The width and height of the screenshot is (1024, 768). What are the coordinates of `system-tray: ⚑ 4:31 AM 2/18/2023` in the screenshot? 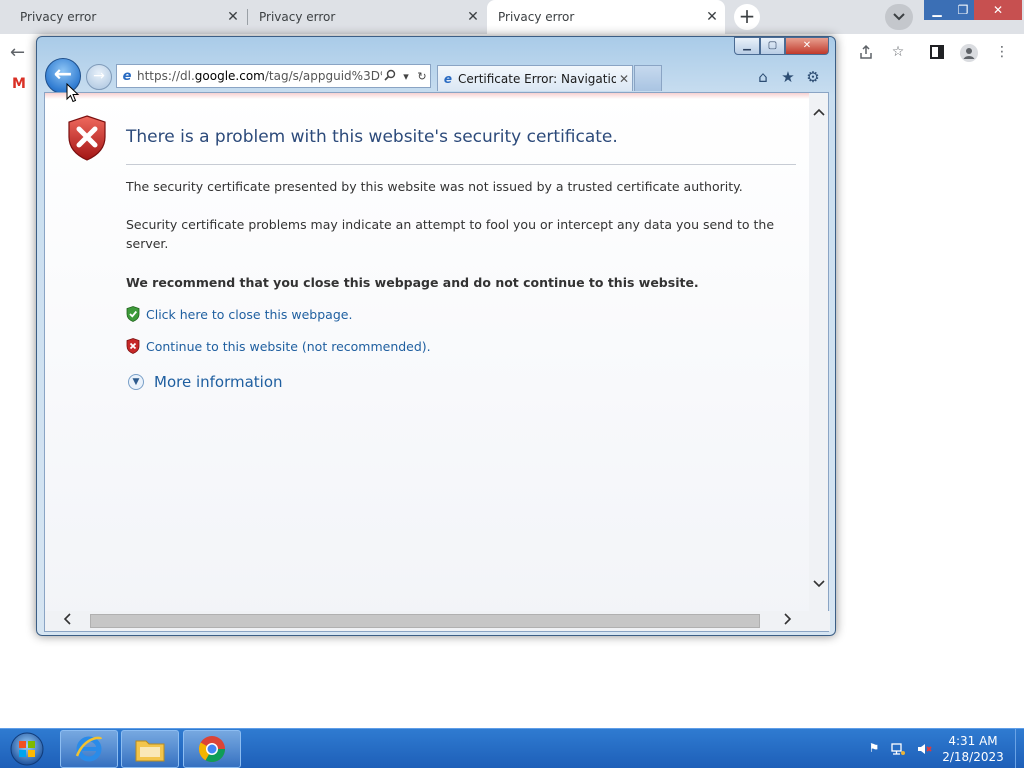 It's located at (942, 748).